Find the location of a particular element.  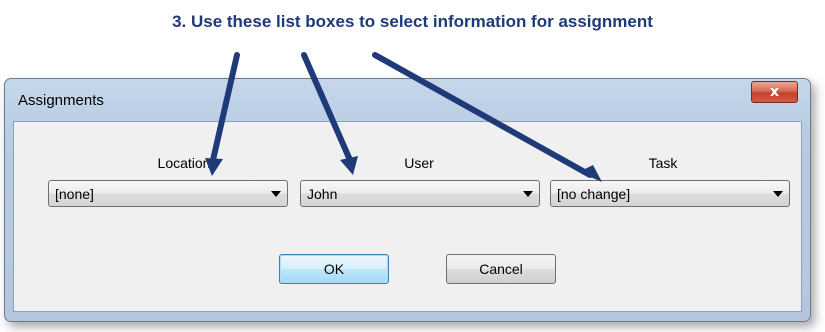

arrow-to-location is located at coordinates (225, 107).